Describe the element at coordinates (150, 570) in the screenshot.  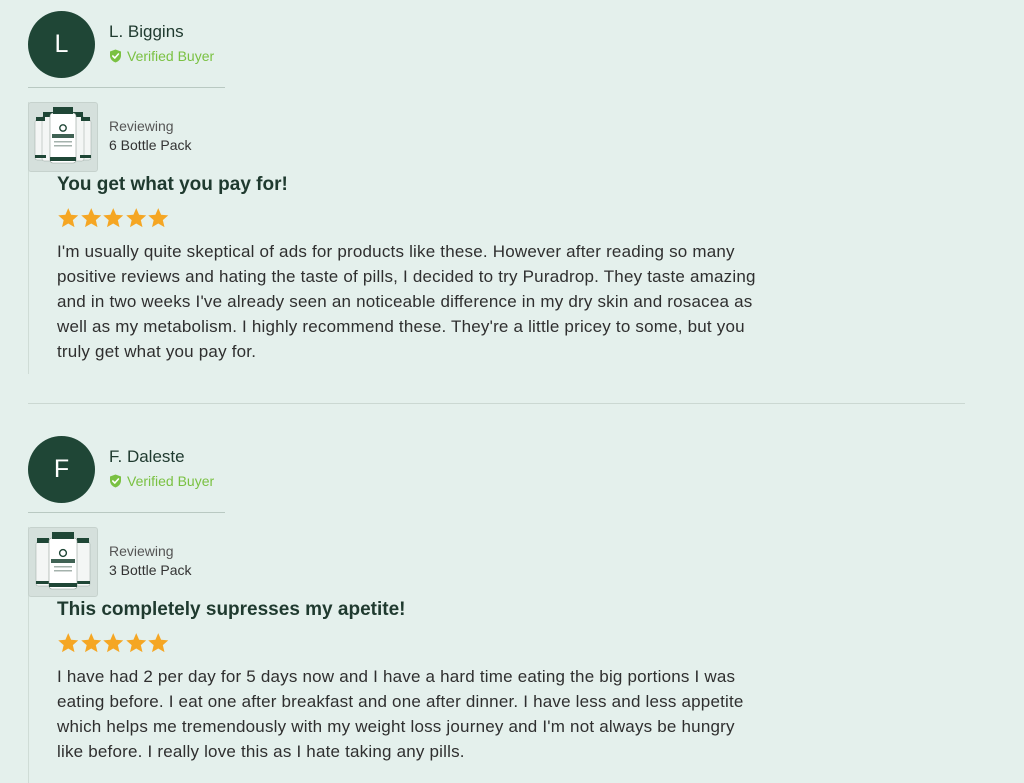
I see `product-name: 3 Bottle Pack` at that location.